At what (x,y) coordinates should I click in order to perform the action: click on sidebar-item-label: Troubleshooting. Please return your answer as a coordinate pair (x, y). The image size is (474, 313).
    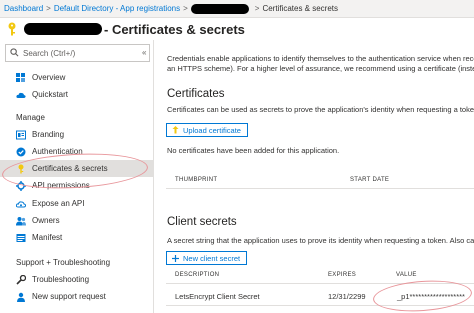
    Looking at the image, I should click on (61, 279).